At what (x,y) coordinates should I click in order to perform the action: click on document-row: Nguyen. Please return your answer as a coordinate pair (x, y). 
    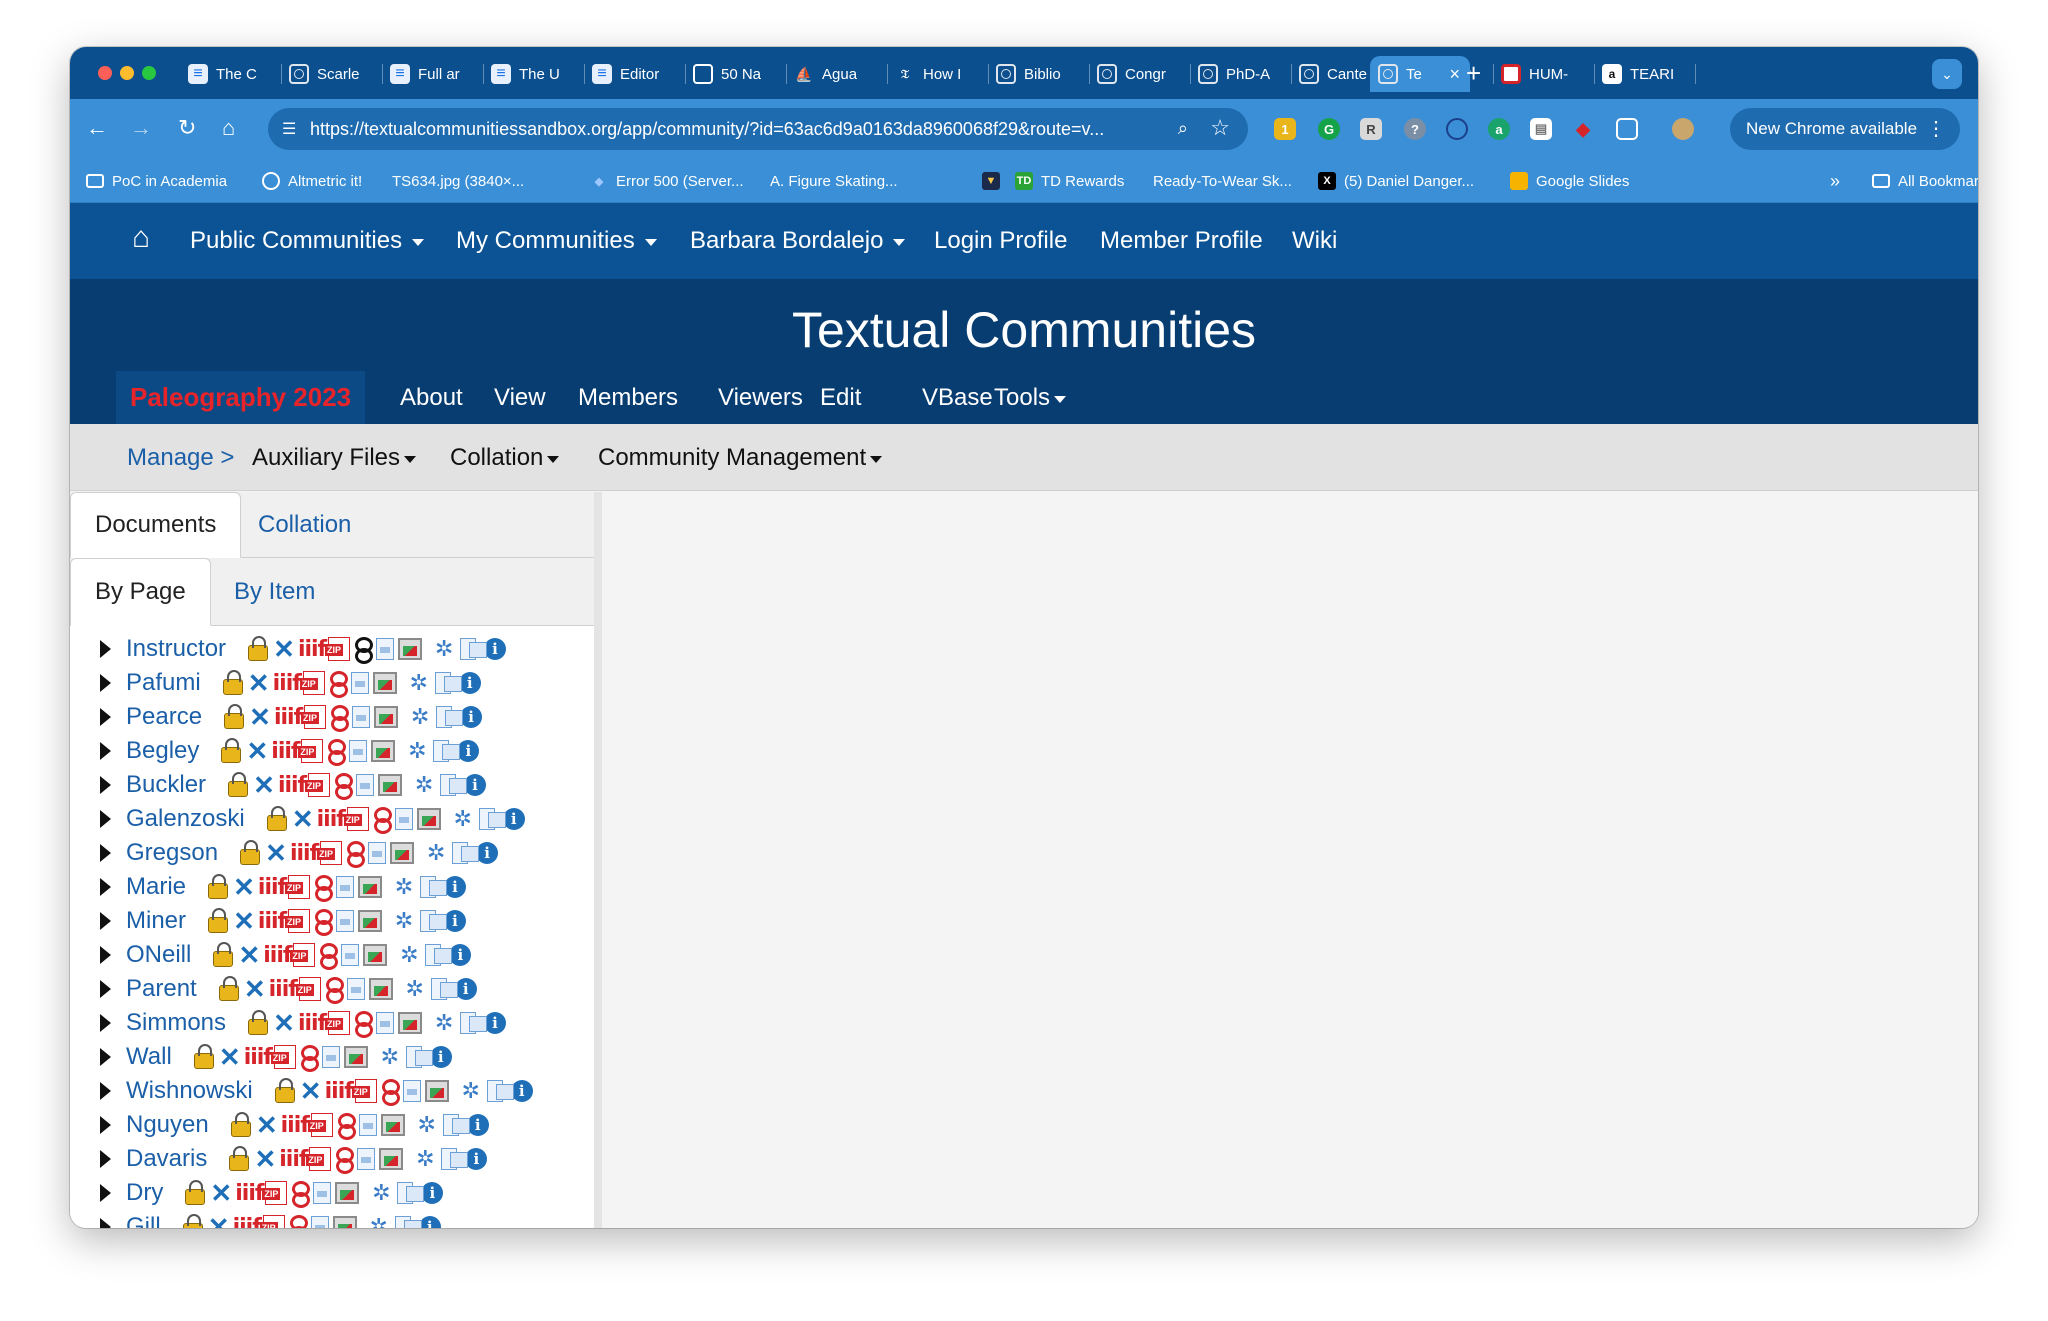
    Looking at the image, I should click on (332, 1125).